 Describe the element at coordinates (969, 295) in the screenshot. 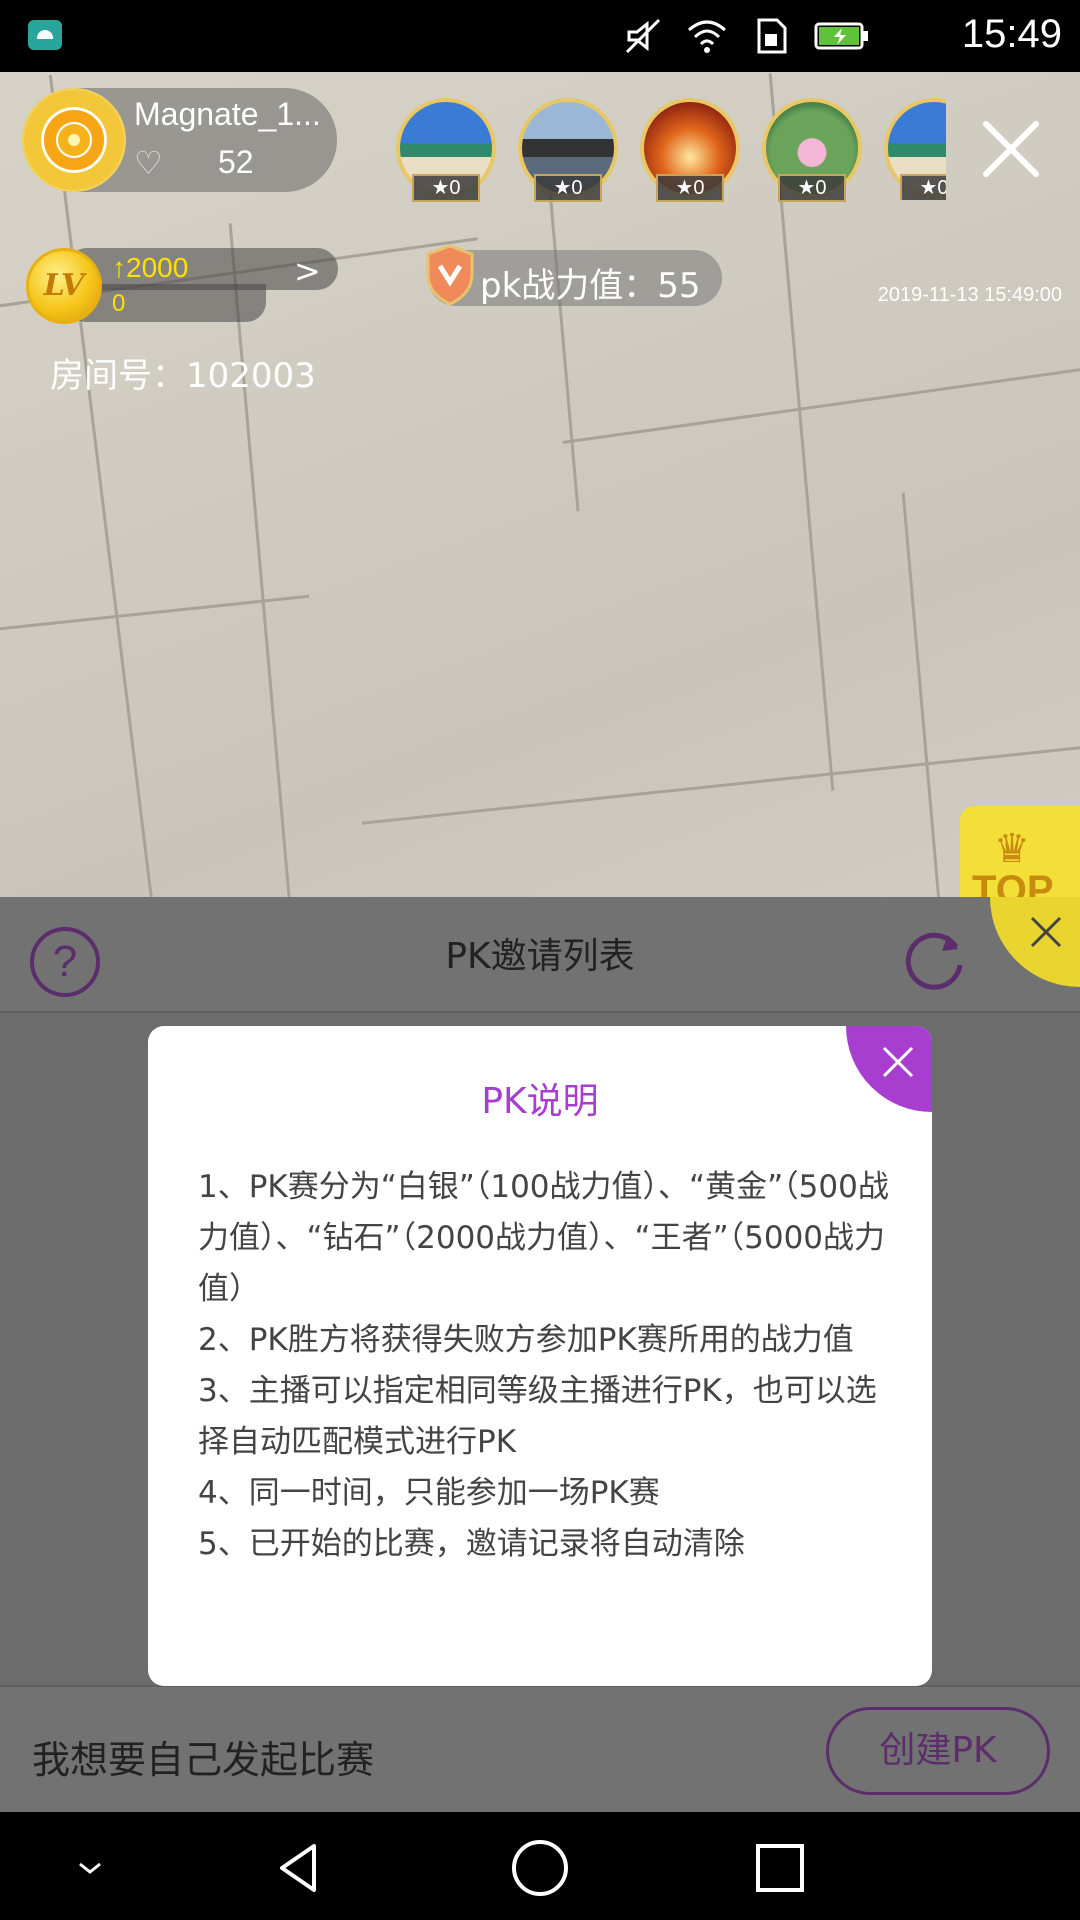

I see `timestamp: 2019-11-13 15:49:00` at that location.